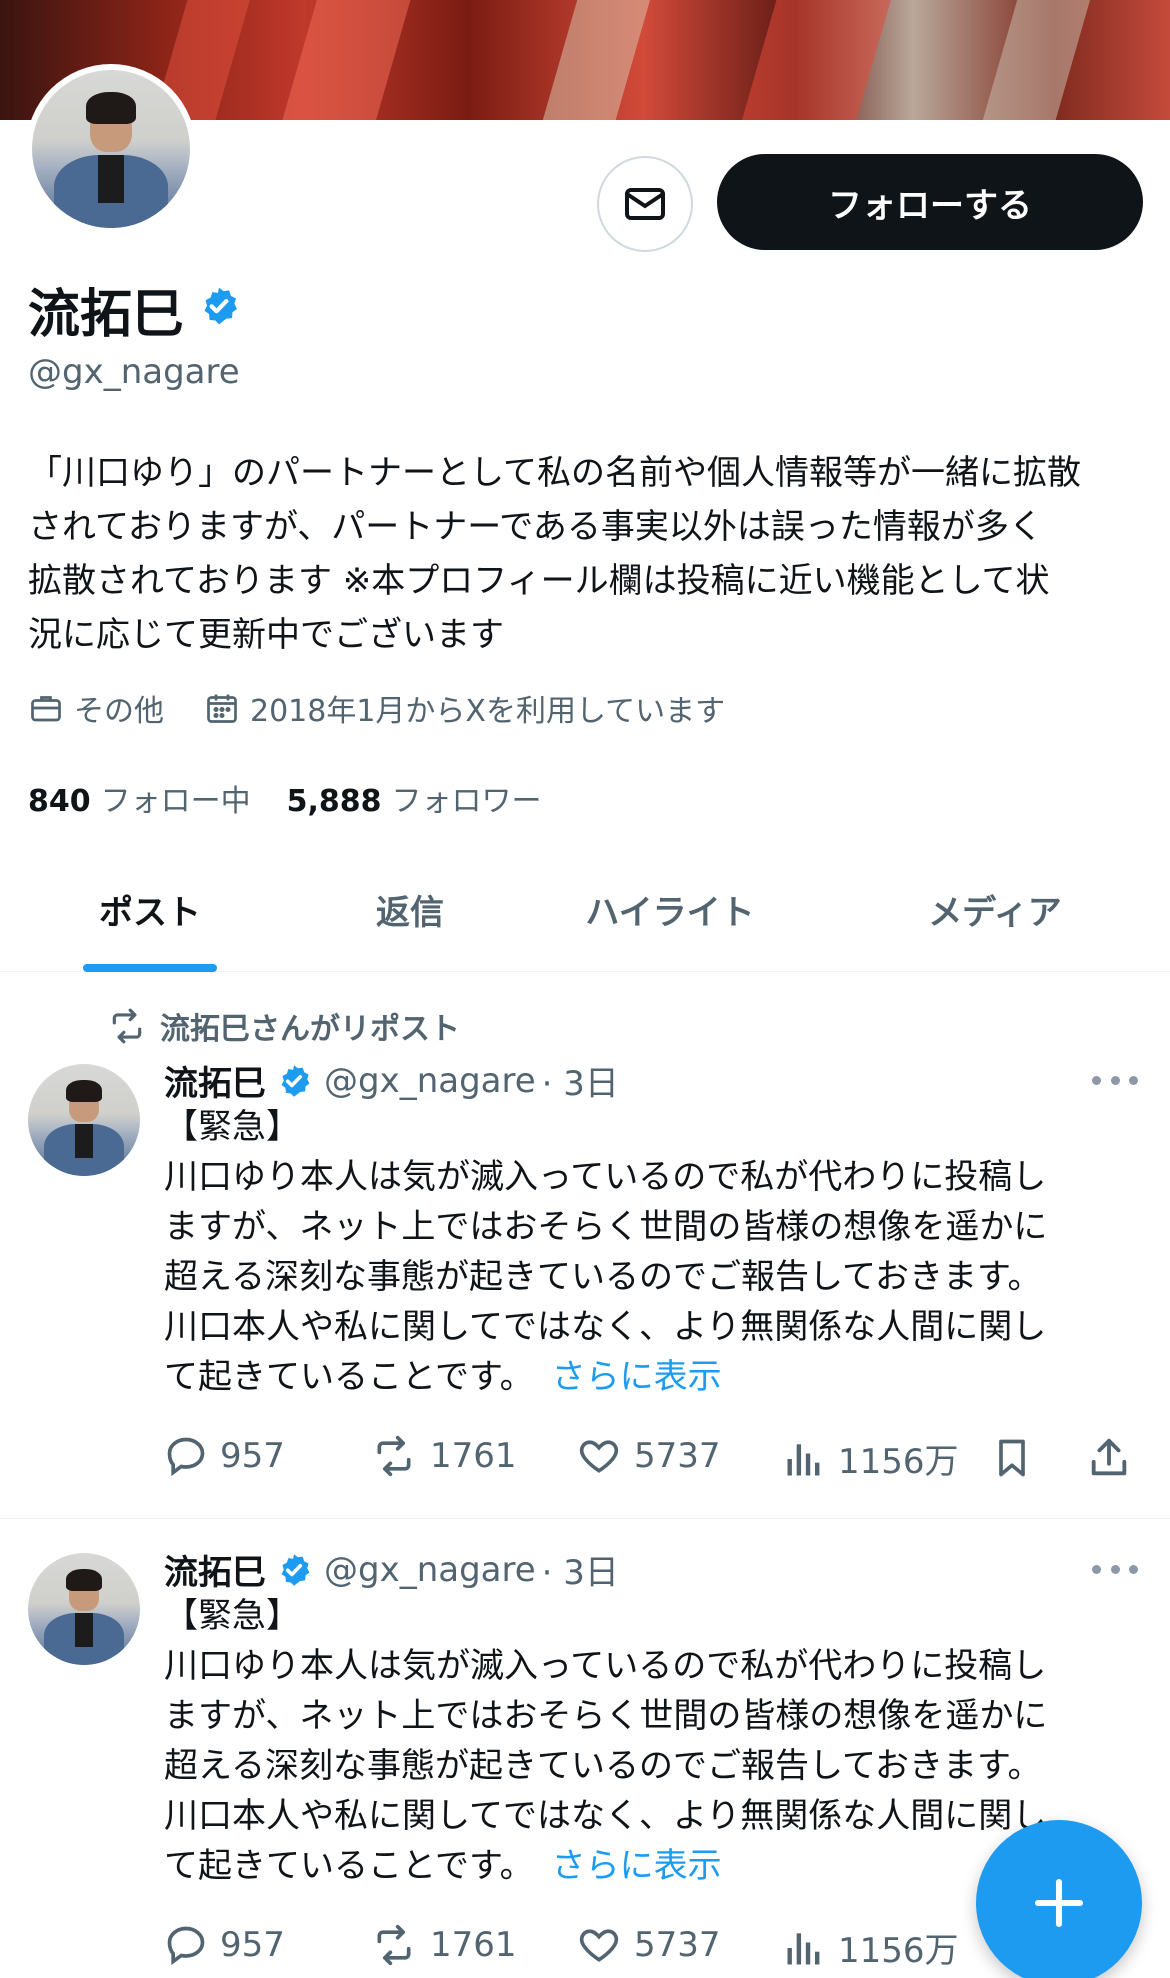  I want to click on followers-label: フォロワー, so click(466, 801).